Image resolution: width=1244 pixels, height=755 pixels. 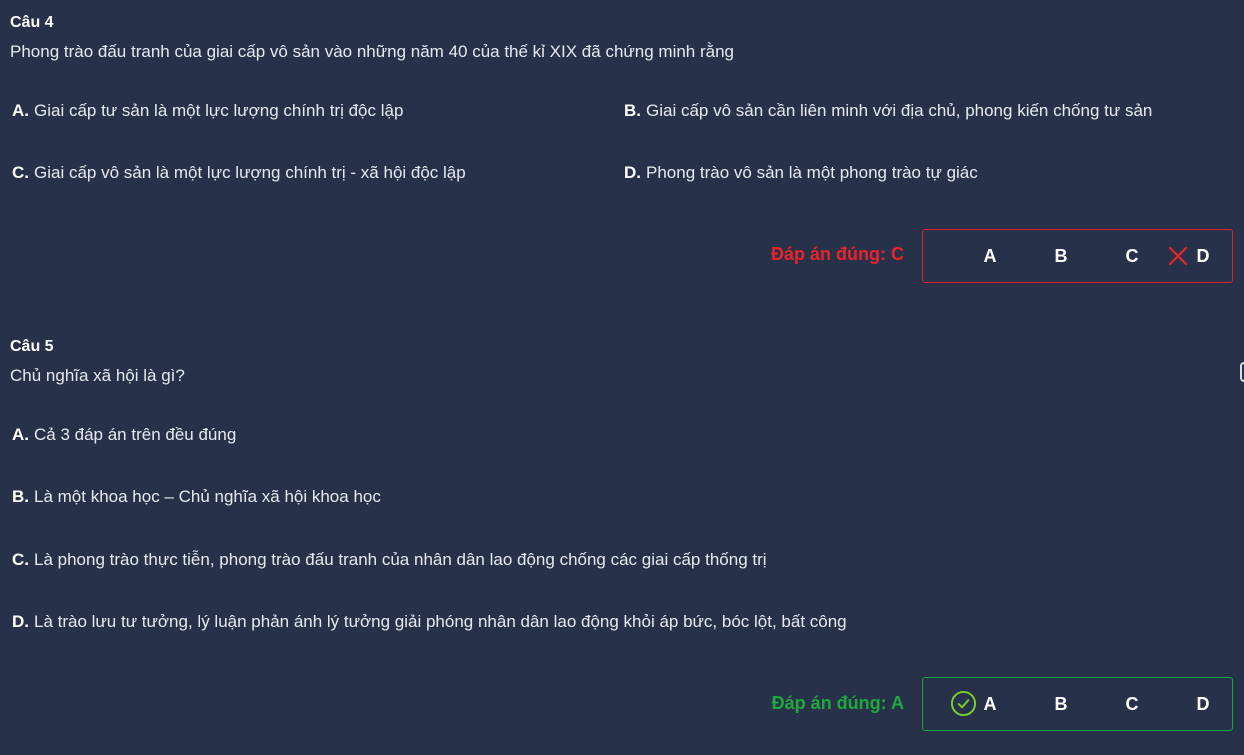 What do you see at coordinates (963, 703) in the screenshot?
I see `correct-check-icon` at bounding box center [963, 703].